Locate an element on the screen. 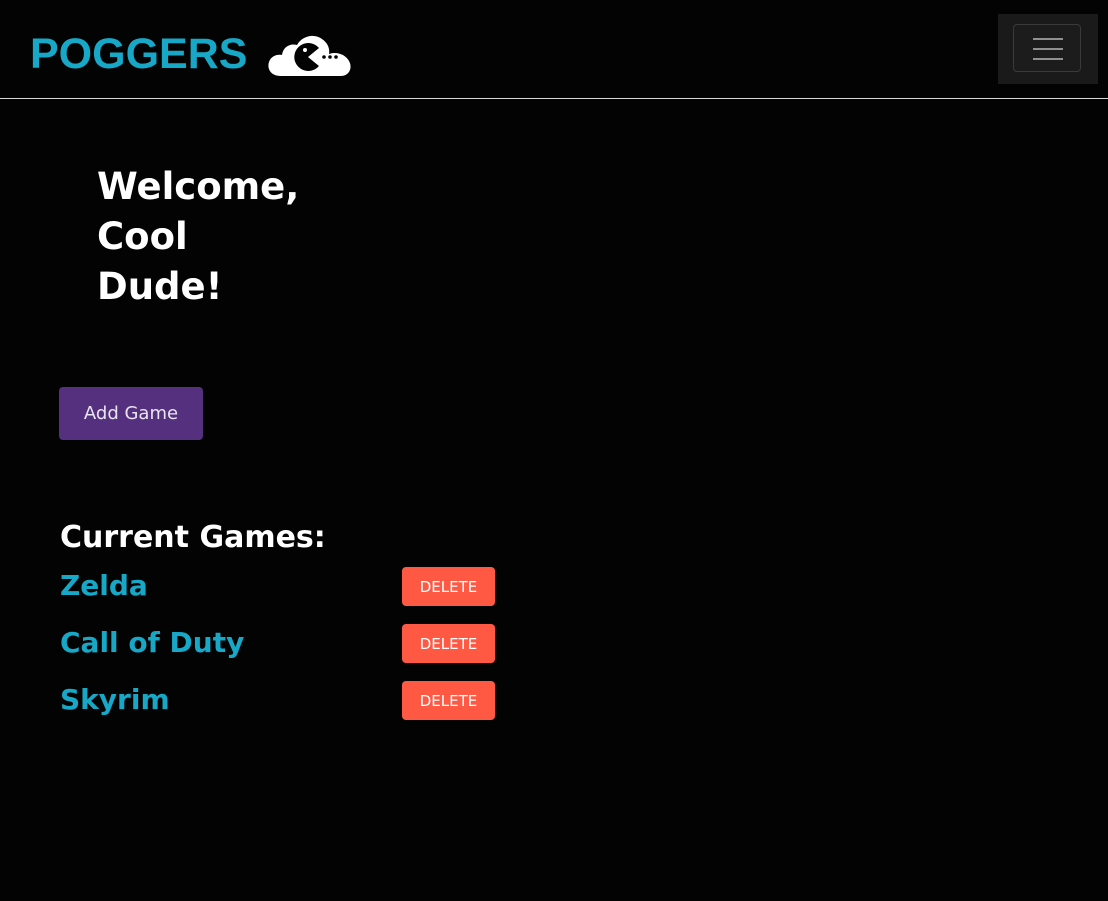 This screenshot has width=1108, height=901. menu-toggle-button is located at coordinates (1047, 48).